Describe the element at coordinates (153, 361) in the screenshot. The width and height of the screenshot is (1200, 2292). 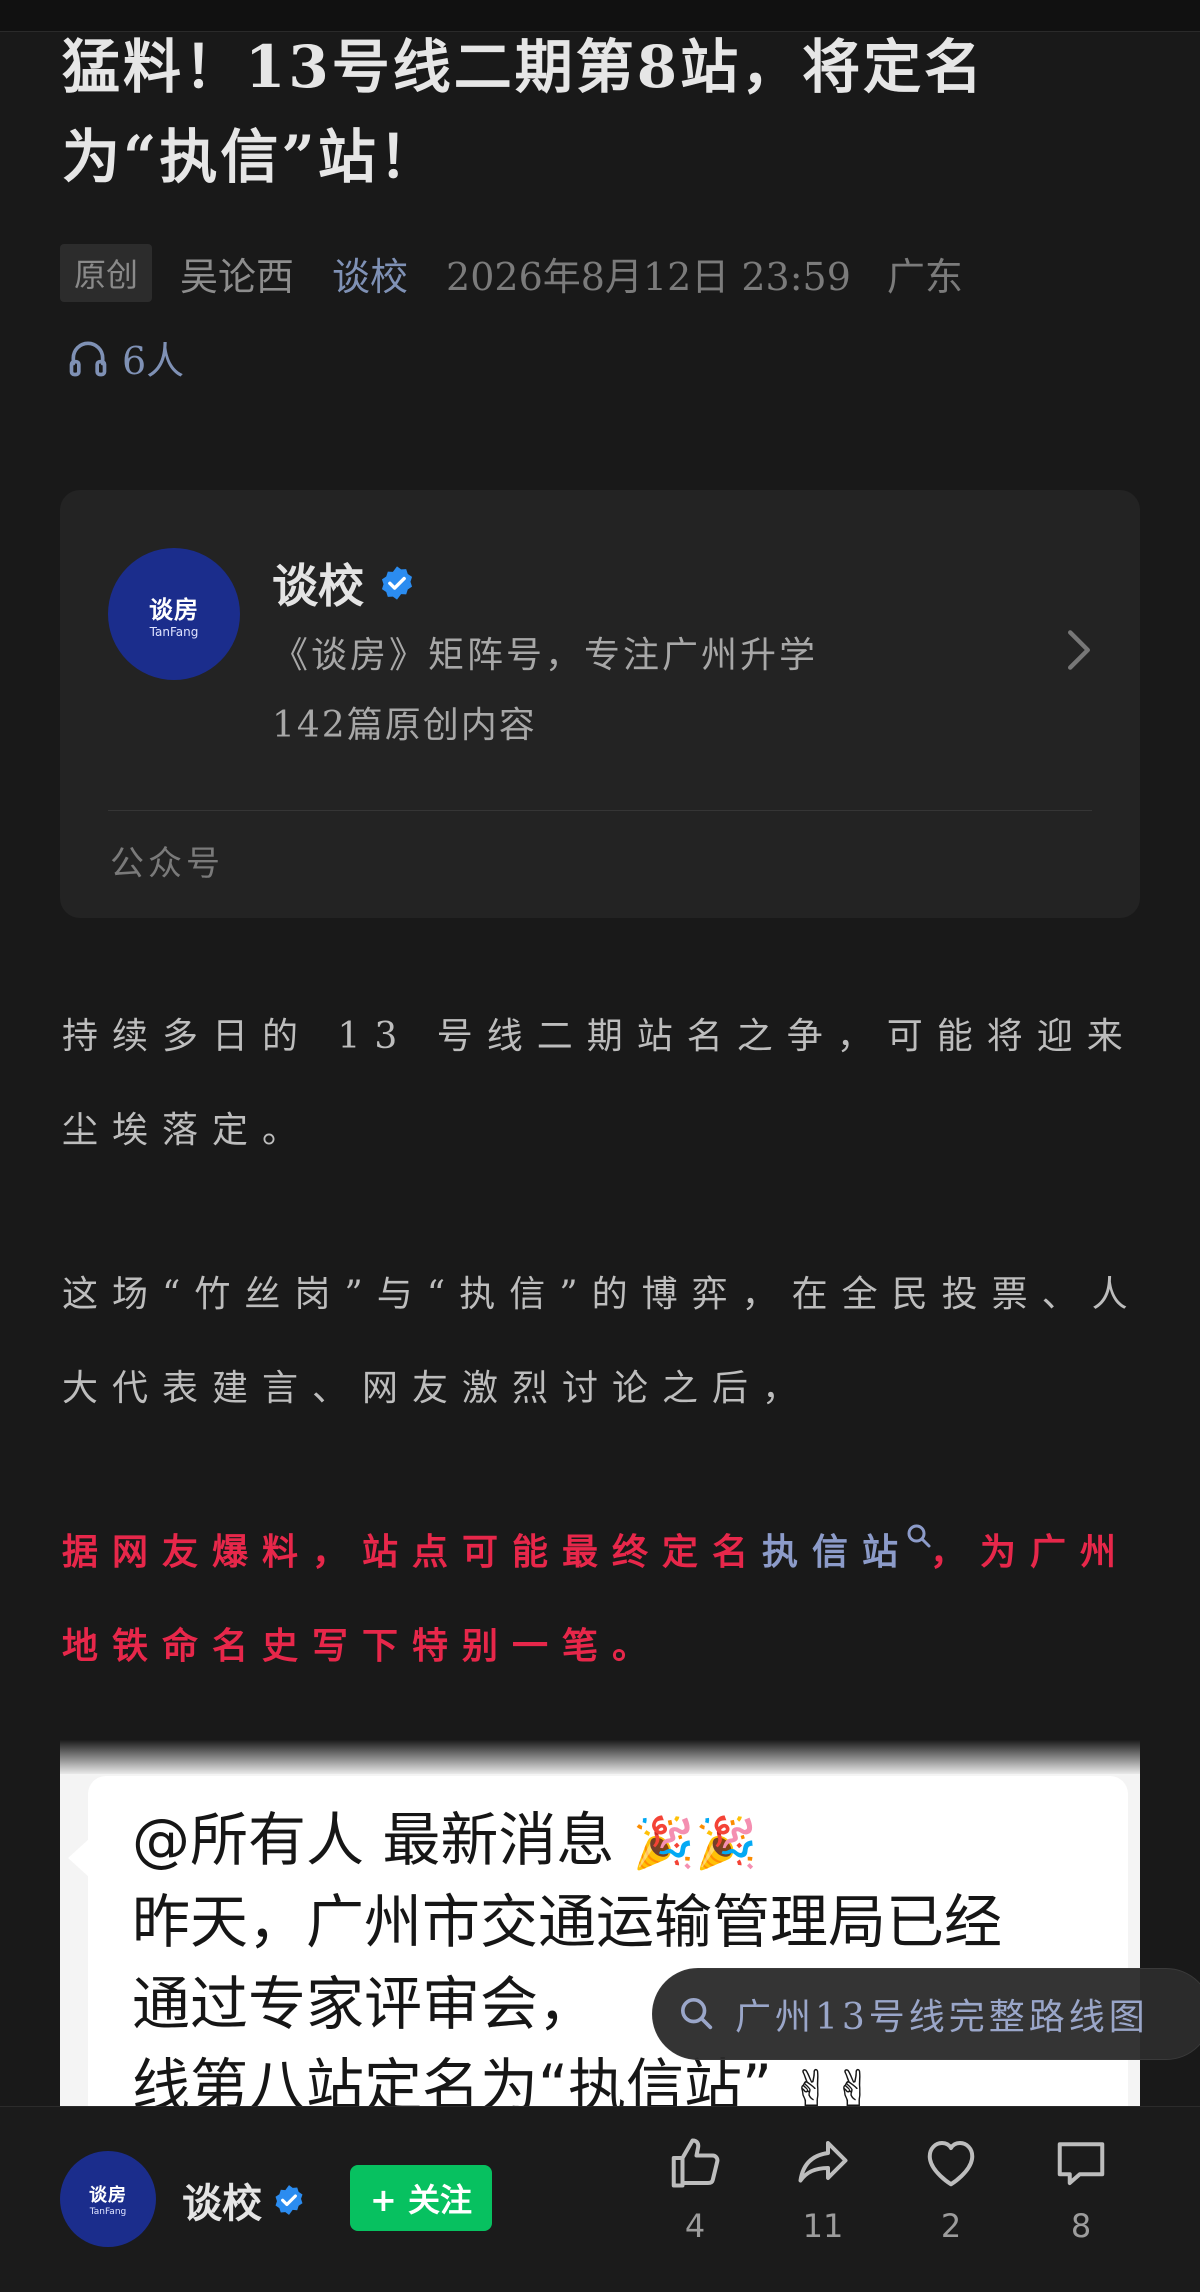
I see `listen-count-label: 6人` at that location.